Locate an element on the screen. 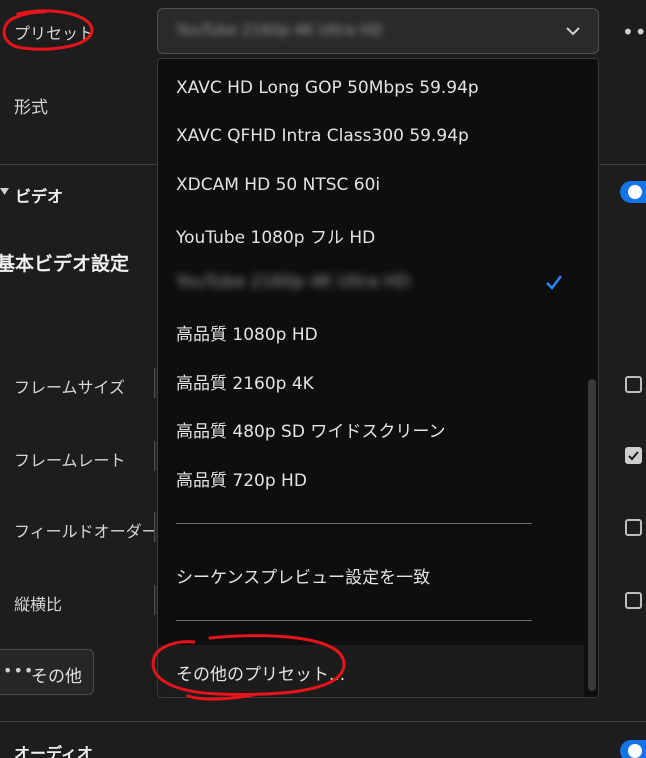  collapse-arrow-icon is located at coordinates (5, 192).